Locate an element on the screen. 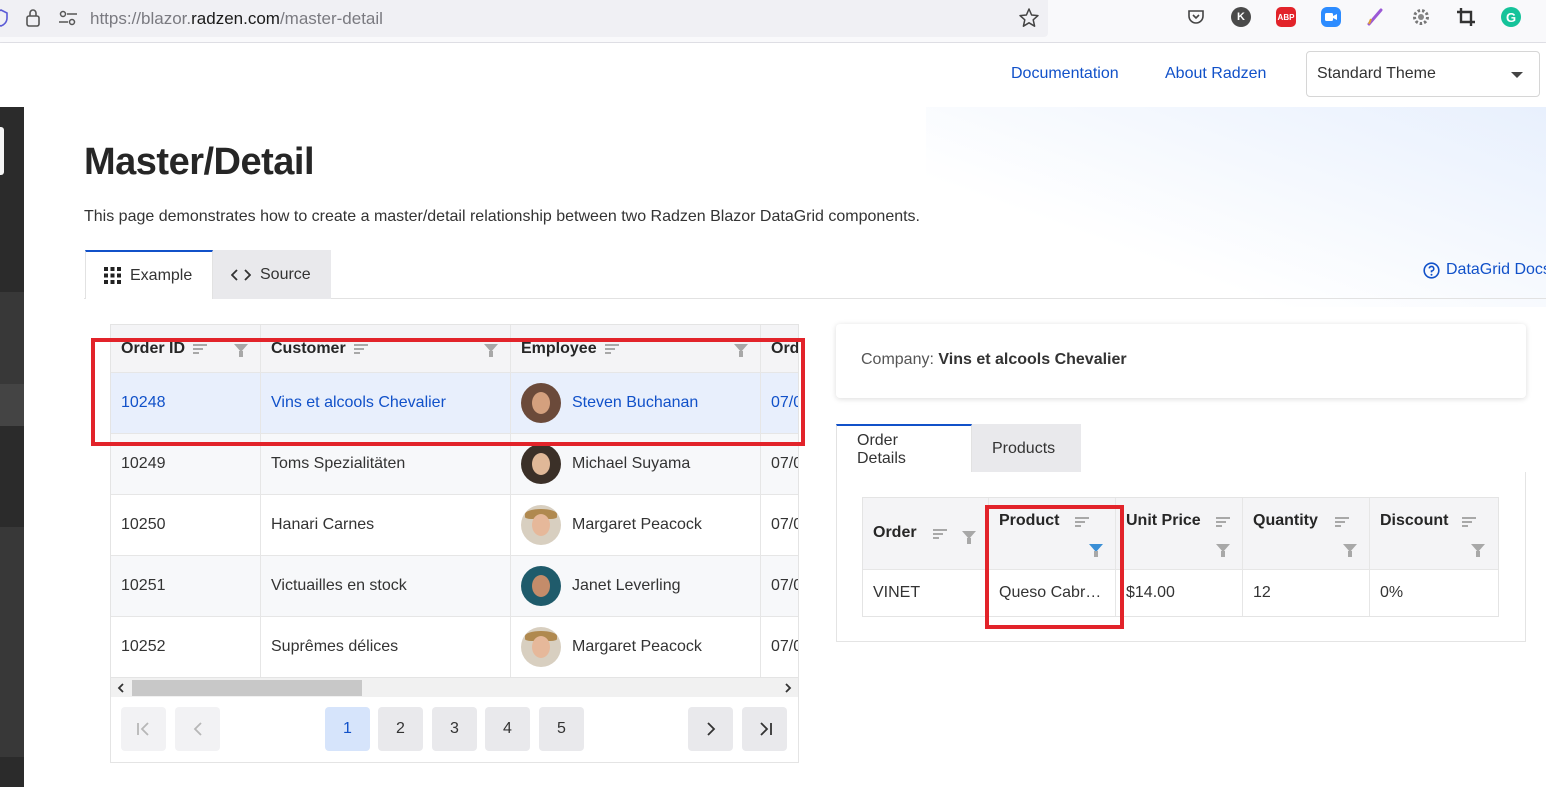 The width and height of the screenshot is (1546, 787). tab-products-label: Products is located at coordinates (1024, 448).